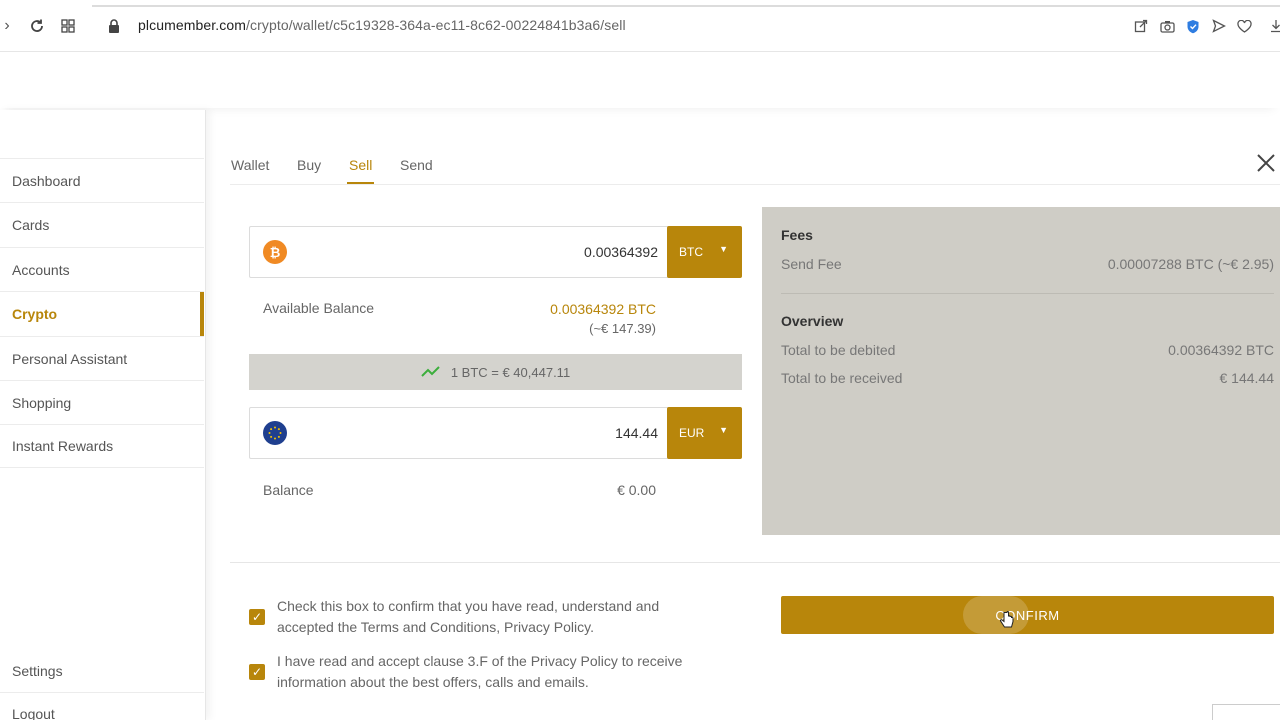 The image size is (1280, 720). Describe the element at coordinates (811, 264) in the screenshot. I see `send-fee-label: Send Fee` at that location.